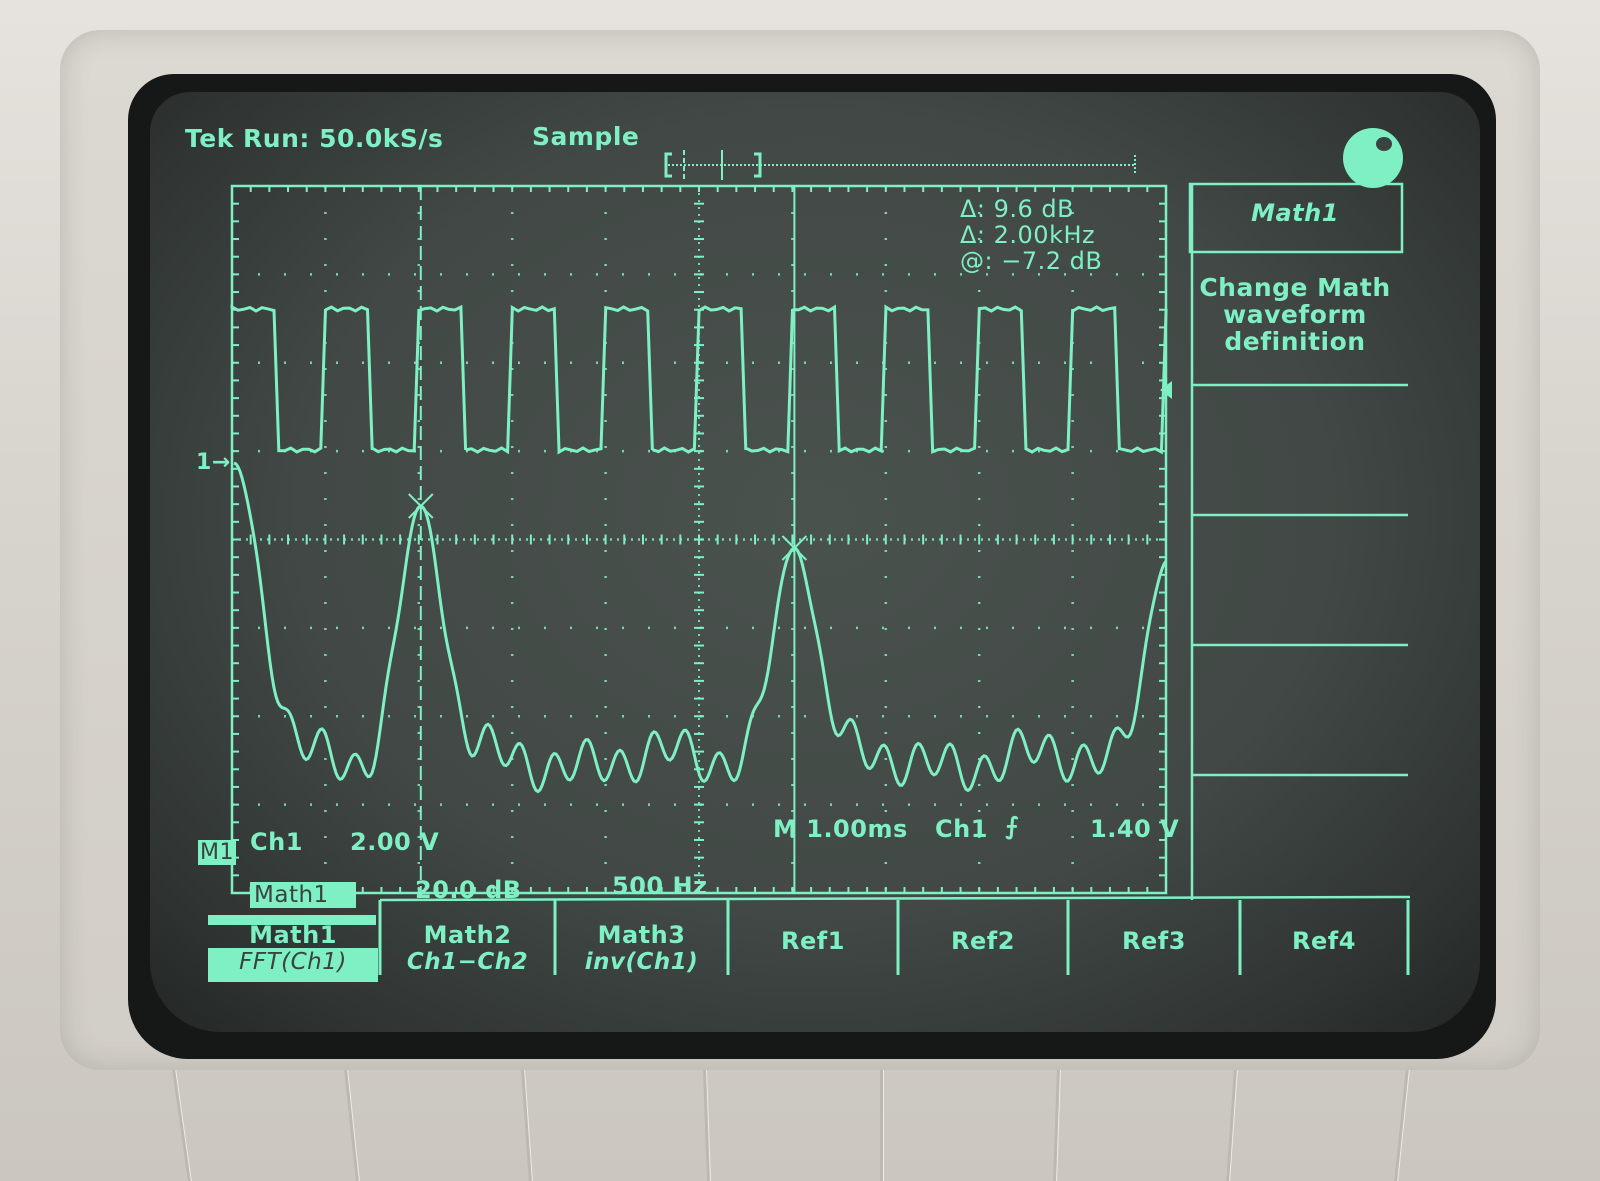 This screenshot has height=1181, width=1600. I want to click on side-menu-description: Change Math waveform definition, so click(1295, 314).